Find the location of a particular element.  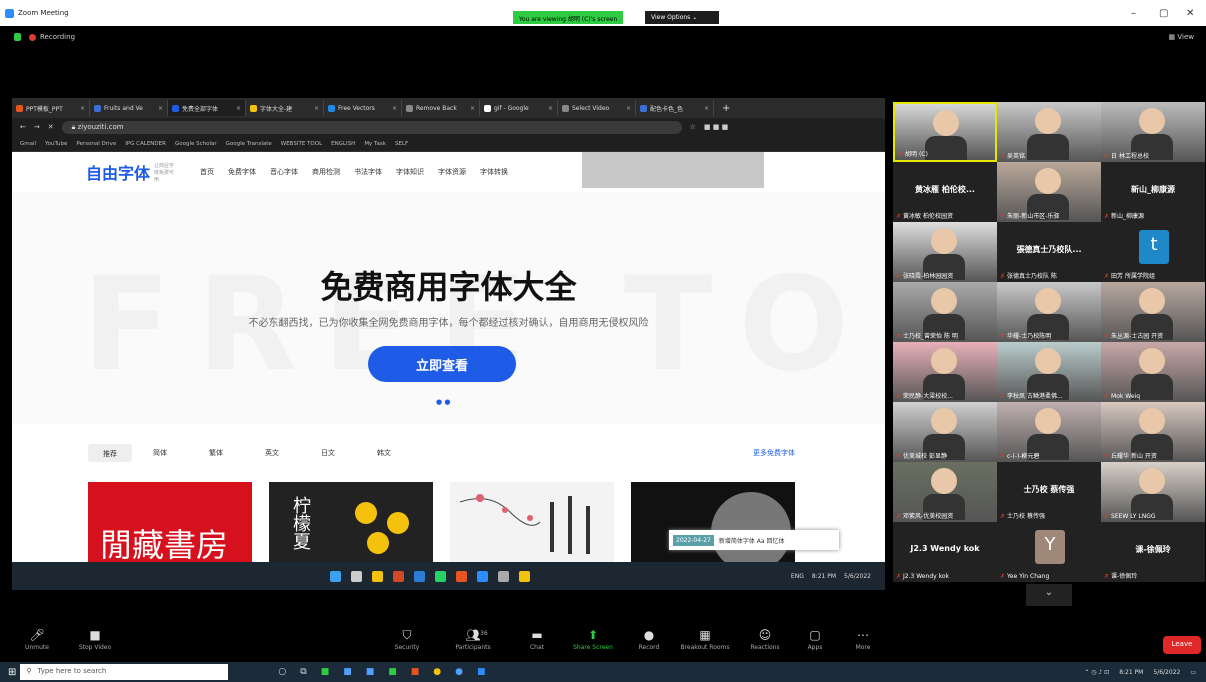

site-nav-item: 字体知识 is located at coordinates (410, 172).